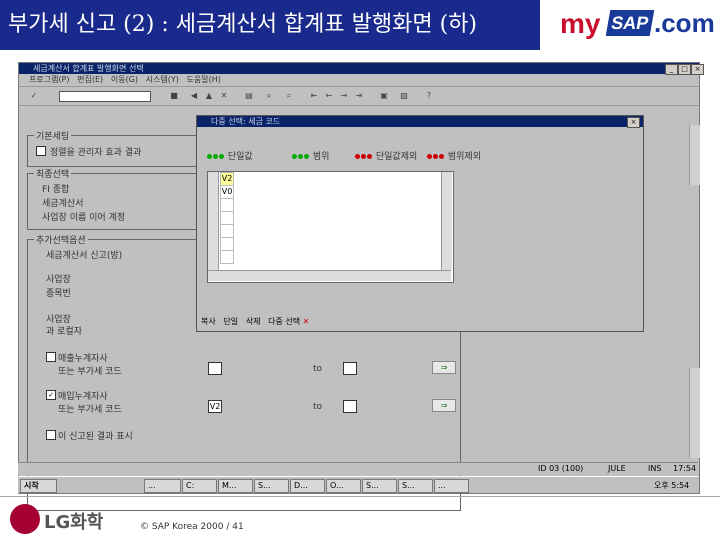  Describe the element at coordinates (633, 122) in the screenshot. I see `dialog-close-button: ×` at that location.